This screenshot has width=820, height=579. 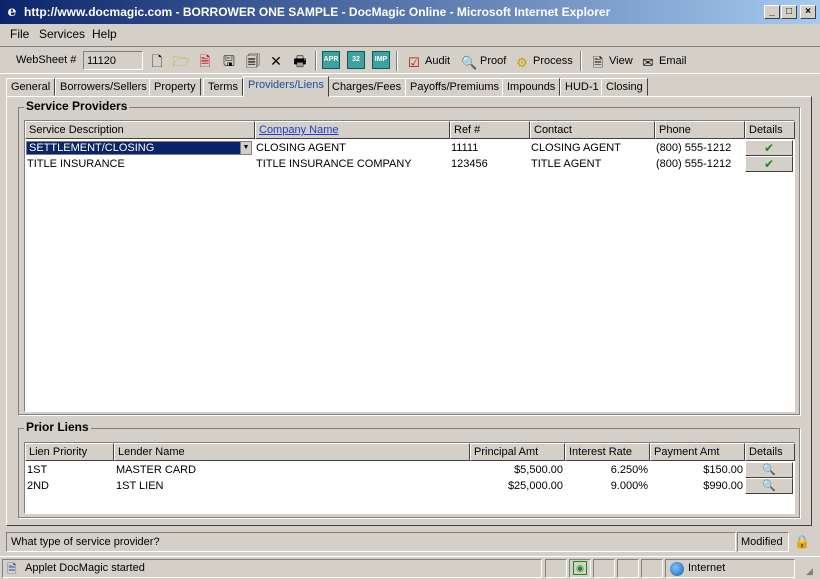 I want to click on column-contact: Contact, so click(x=592, y=130).